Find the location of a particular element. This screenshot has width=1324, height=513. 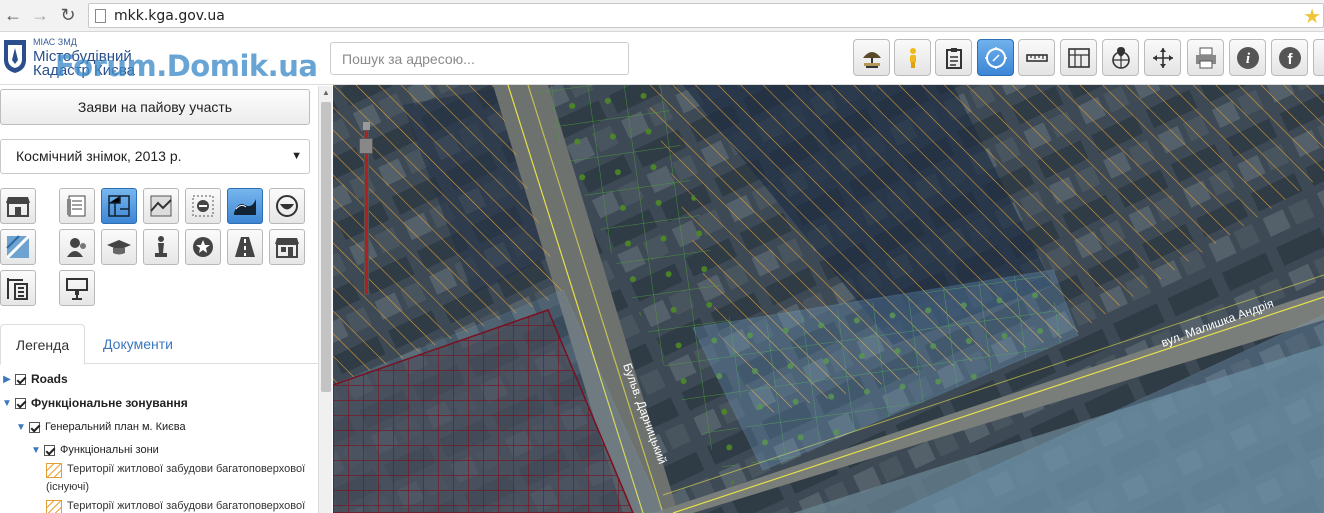

billboard-icon is located at coordinates (77, 289).